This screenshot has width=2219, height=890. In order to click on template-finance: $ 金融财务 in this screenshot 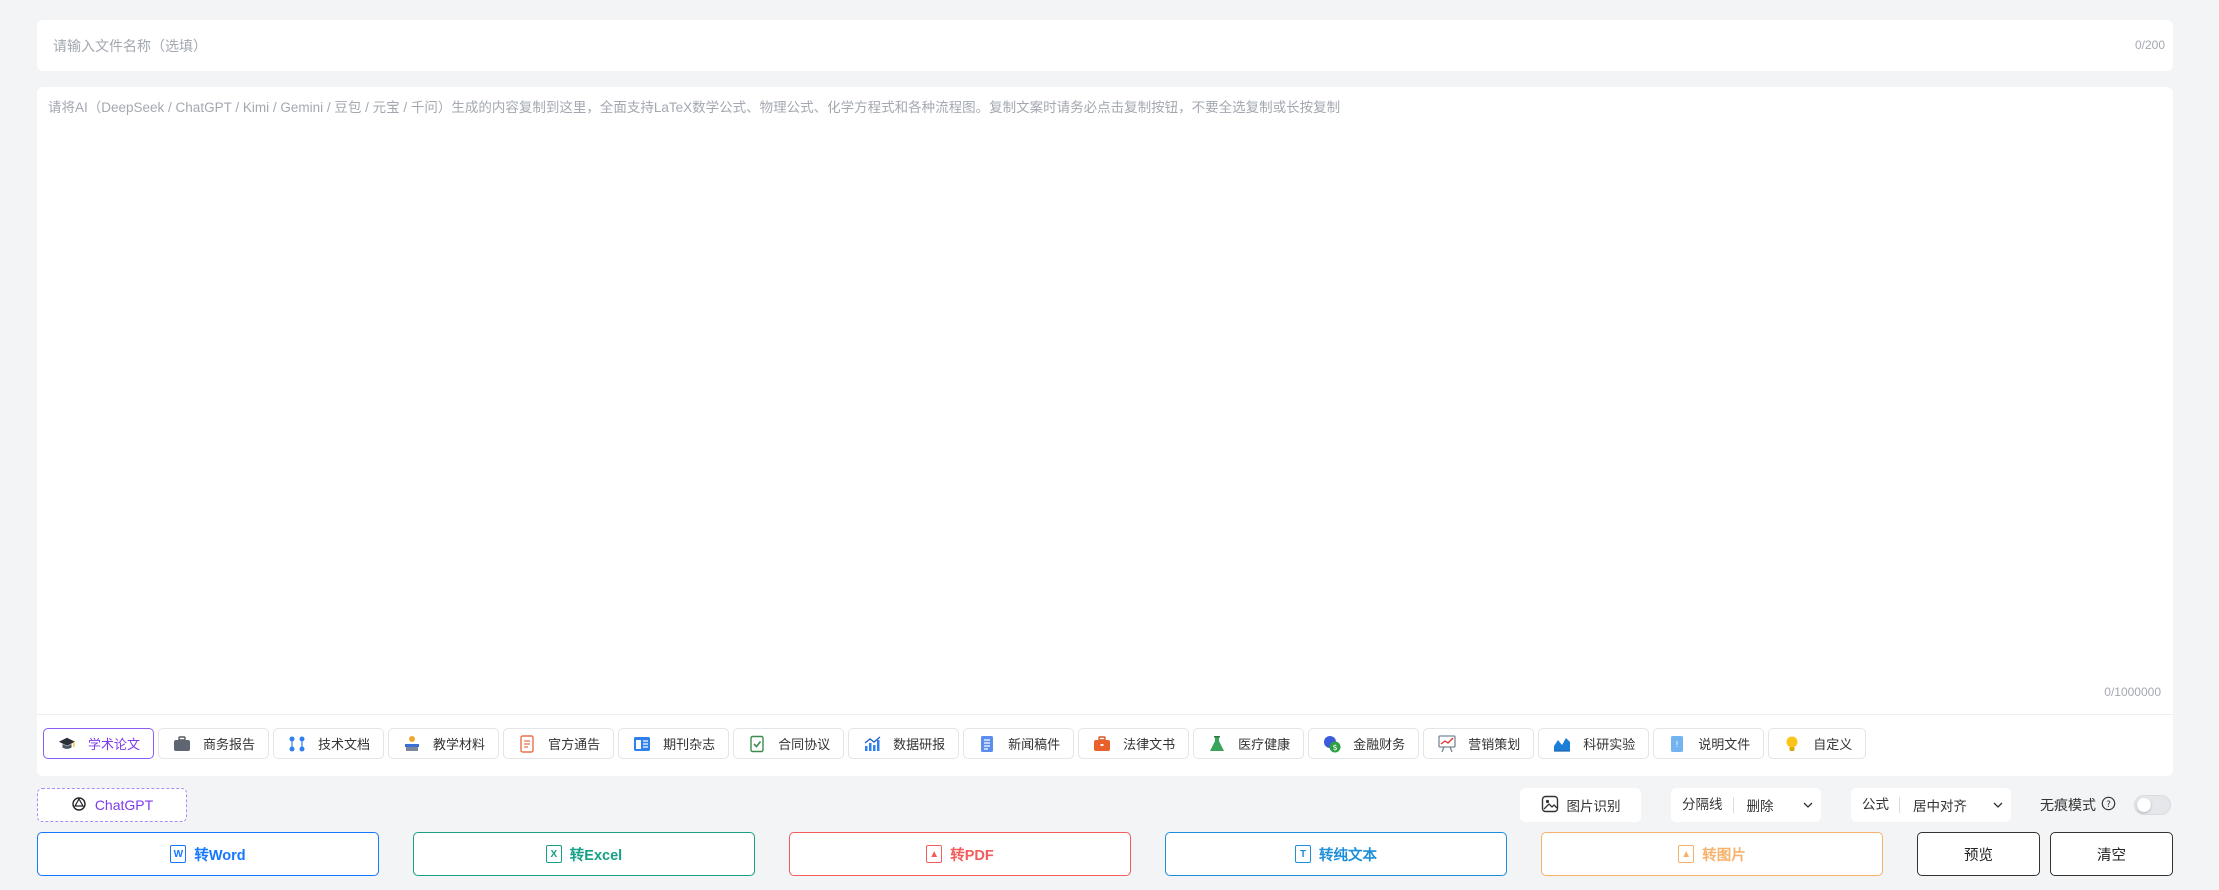, I will do `click(1364, 743)`.